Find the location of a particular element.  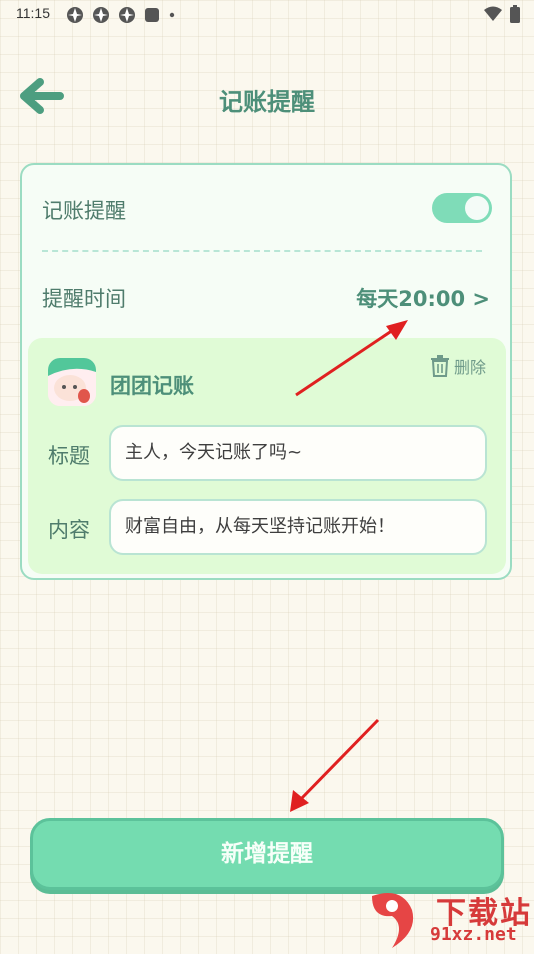

title-input: 主人，今天记账了吗~ is located at coordinates (298, 453).